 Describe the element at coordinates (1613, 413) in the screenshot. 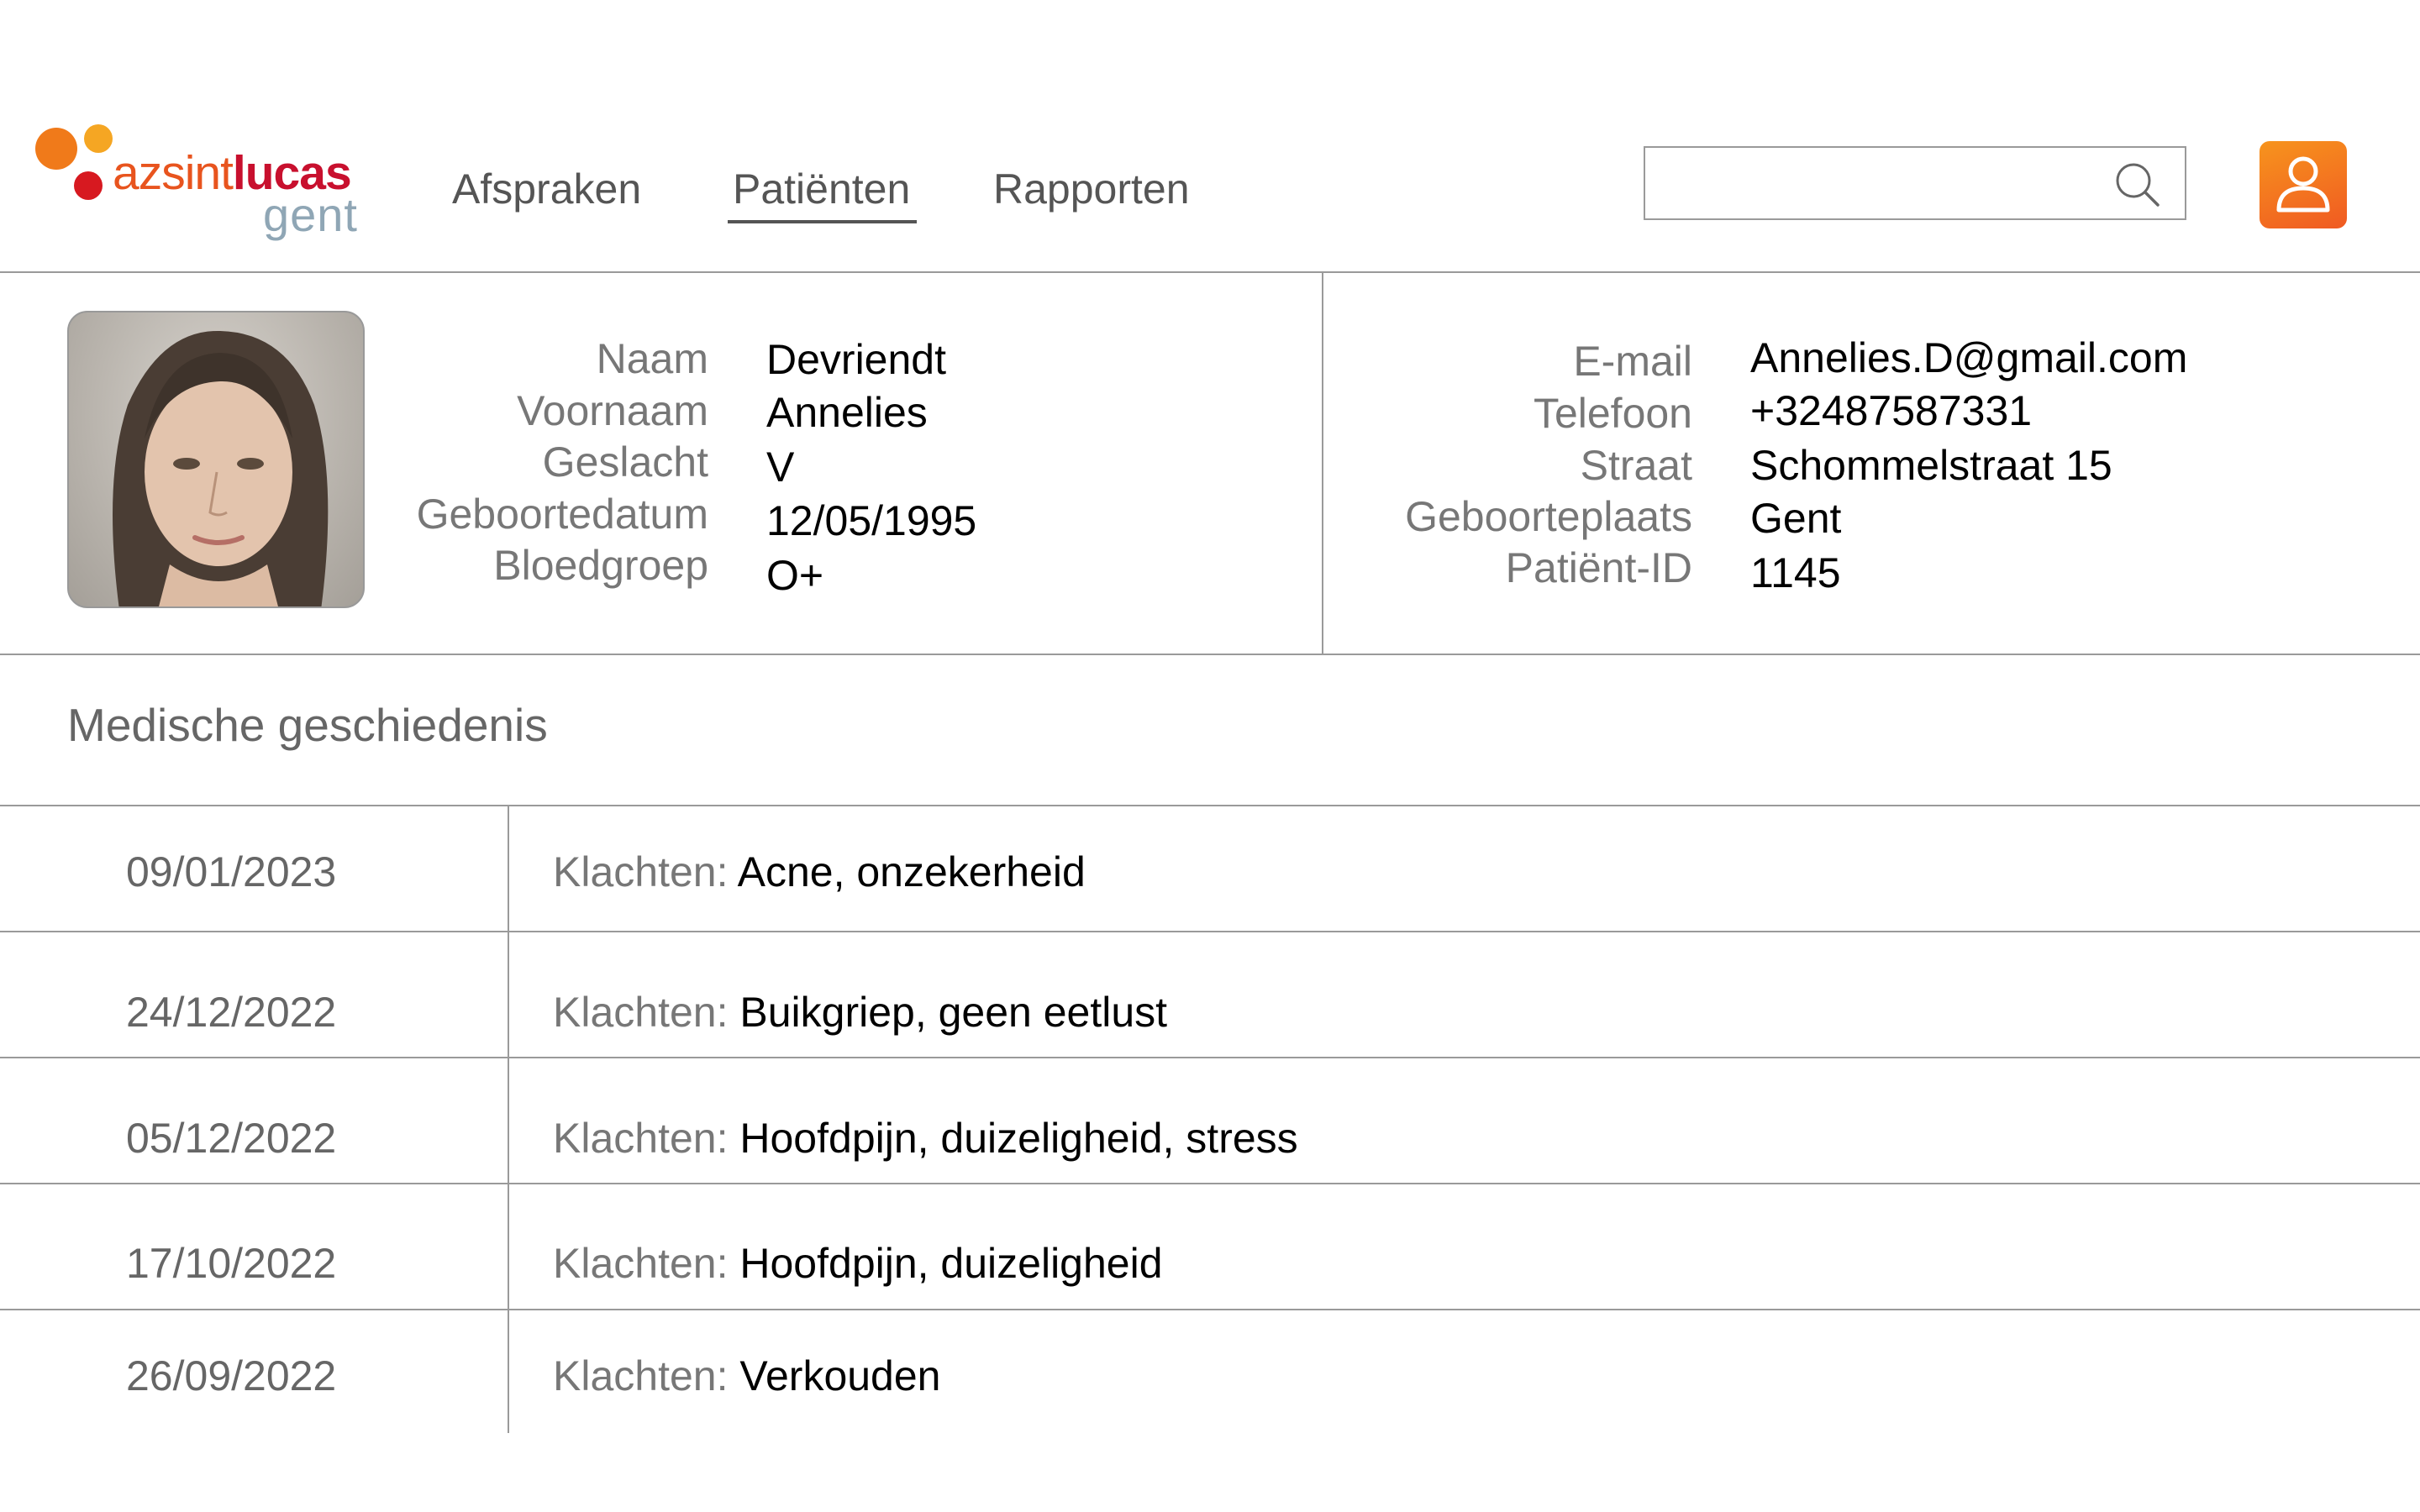

I see `label-telefoon: Telefoon` at that location.